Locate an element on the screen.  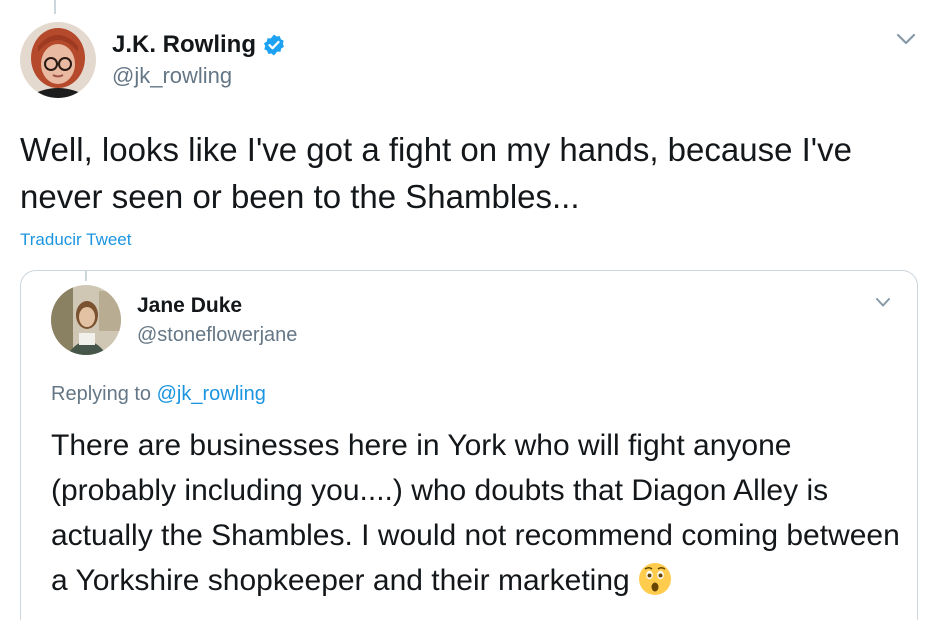
replying-to-label: Replying to is located at coordinates (101, 394).